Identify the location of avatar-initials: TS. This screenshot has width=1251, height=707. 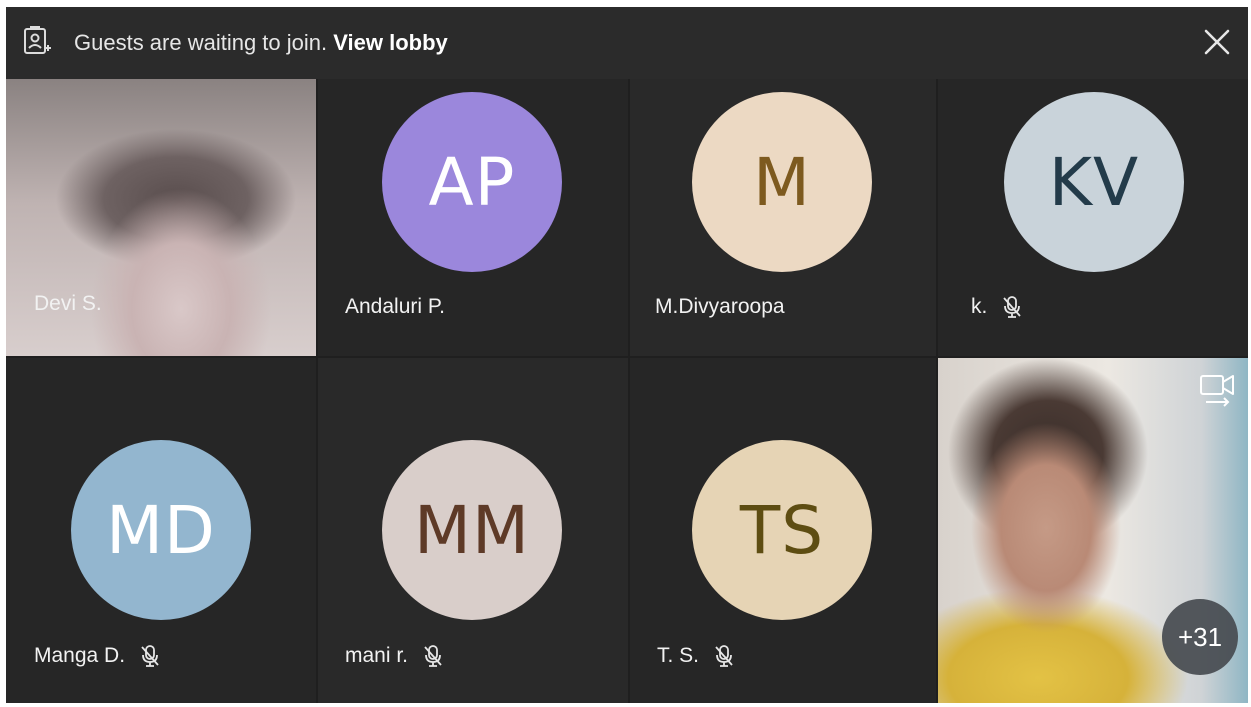
(782, 530).